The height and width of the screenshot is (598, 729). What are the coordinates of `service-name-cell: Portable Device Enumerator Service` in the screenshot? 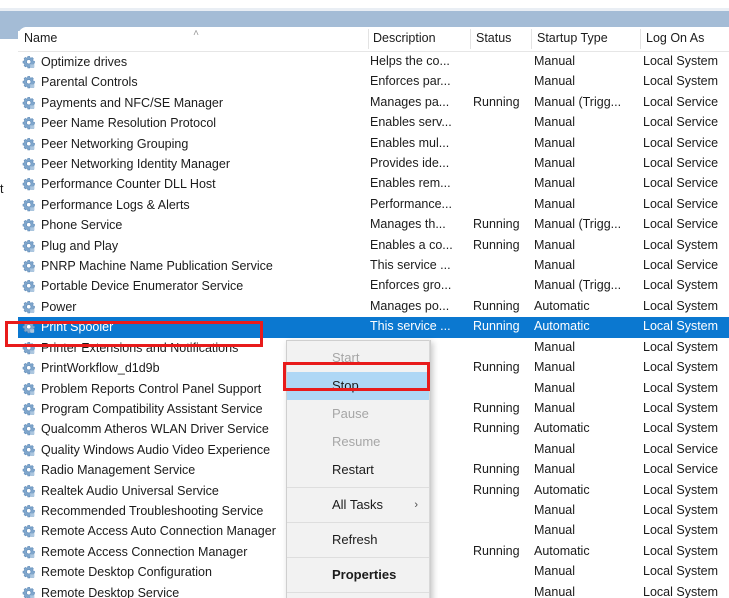 It's located at (132, 286).